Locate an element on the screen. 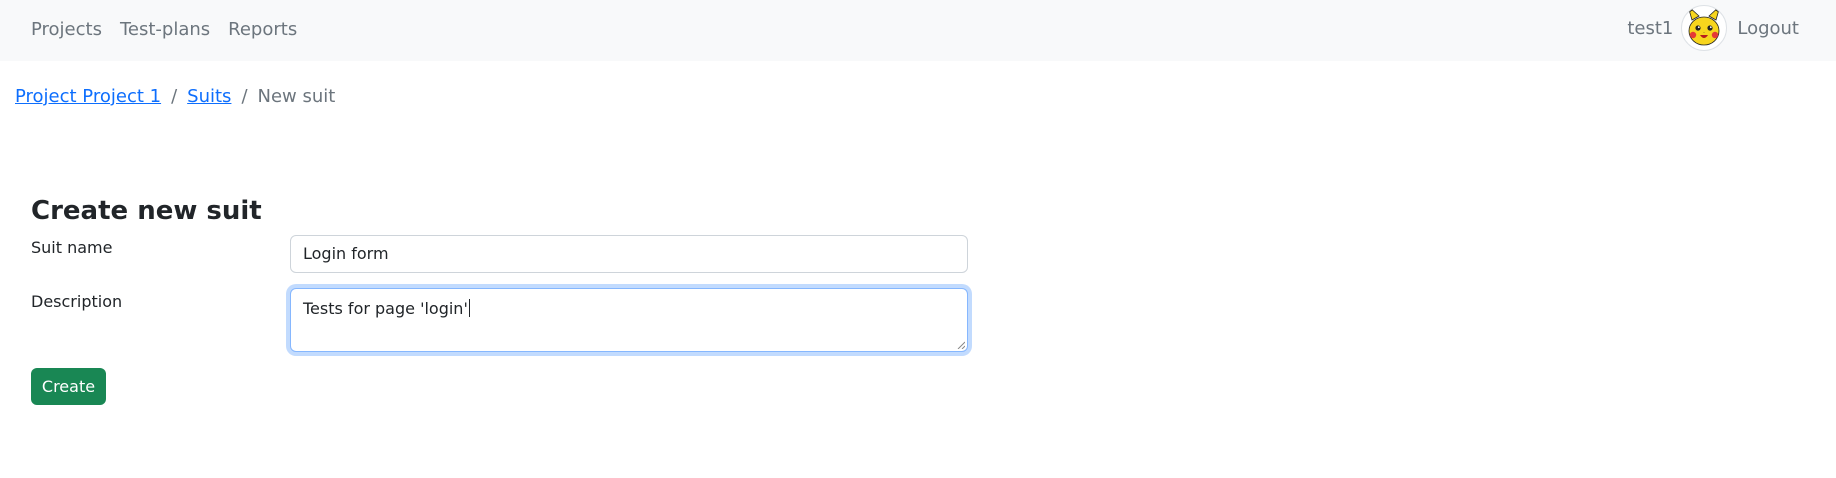  nav-link-test-plans: Test-plans is located at coordinates (165, 29).